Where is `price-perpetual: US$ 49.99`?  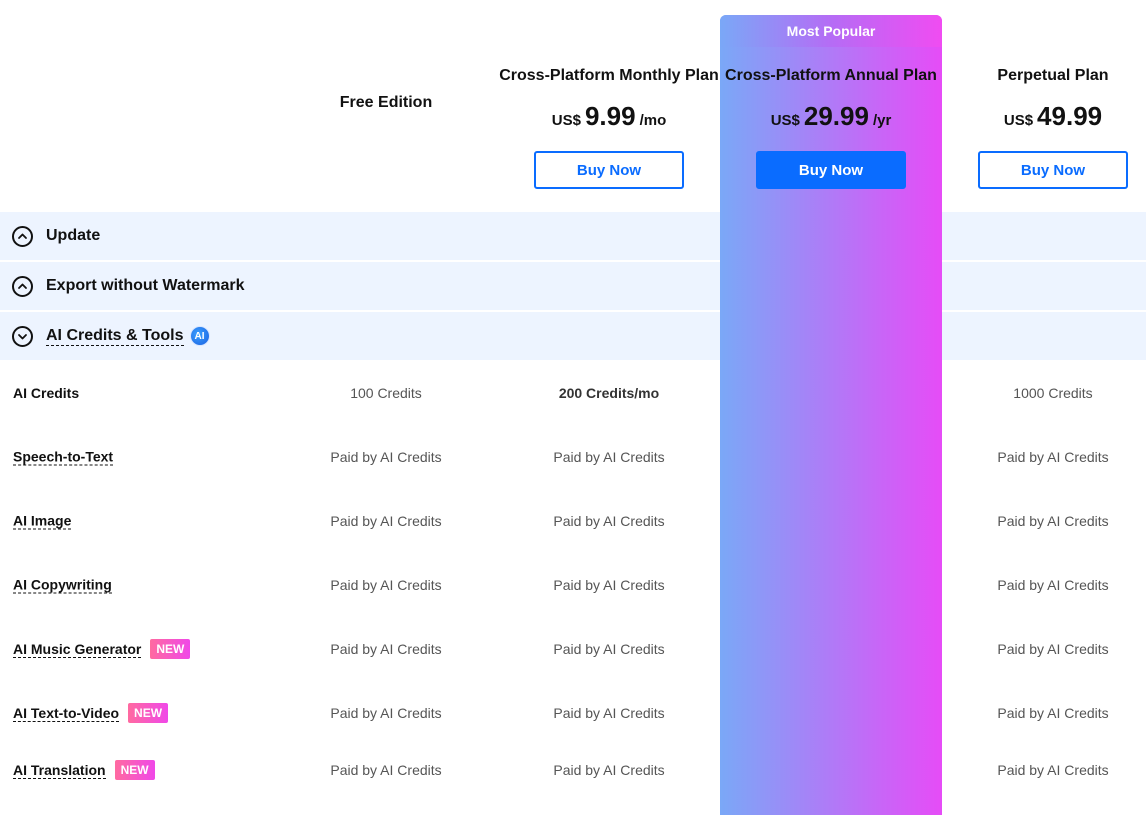
price-perpetual: US$ 49.99 is located at coordinates (1053, 116).